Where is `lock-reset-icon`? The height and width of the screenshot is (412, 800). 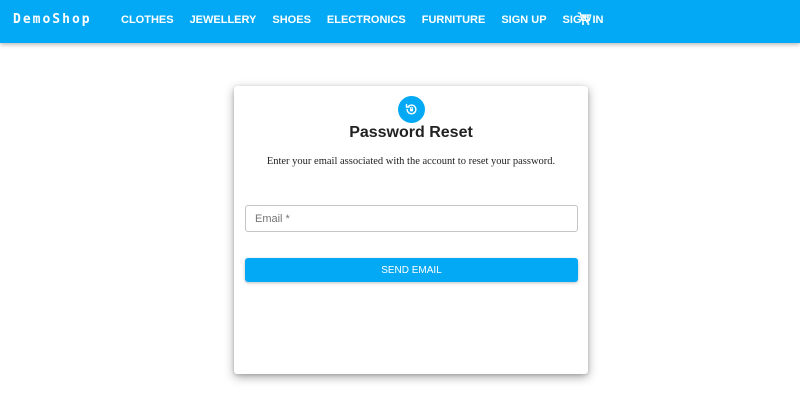
lock-reset-icon is located at coordinates (411, 109).